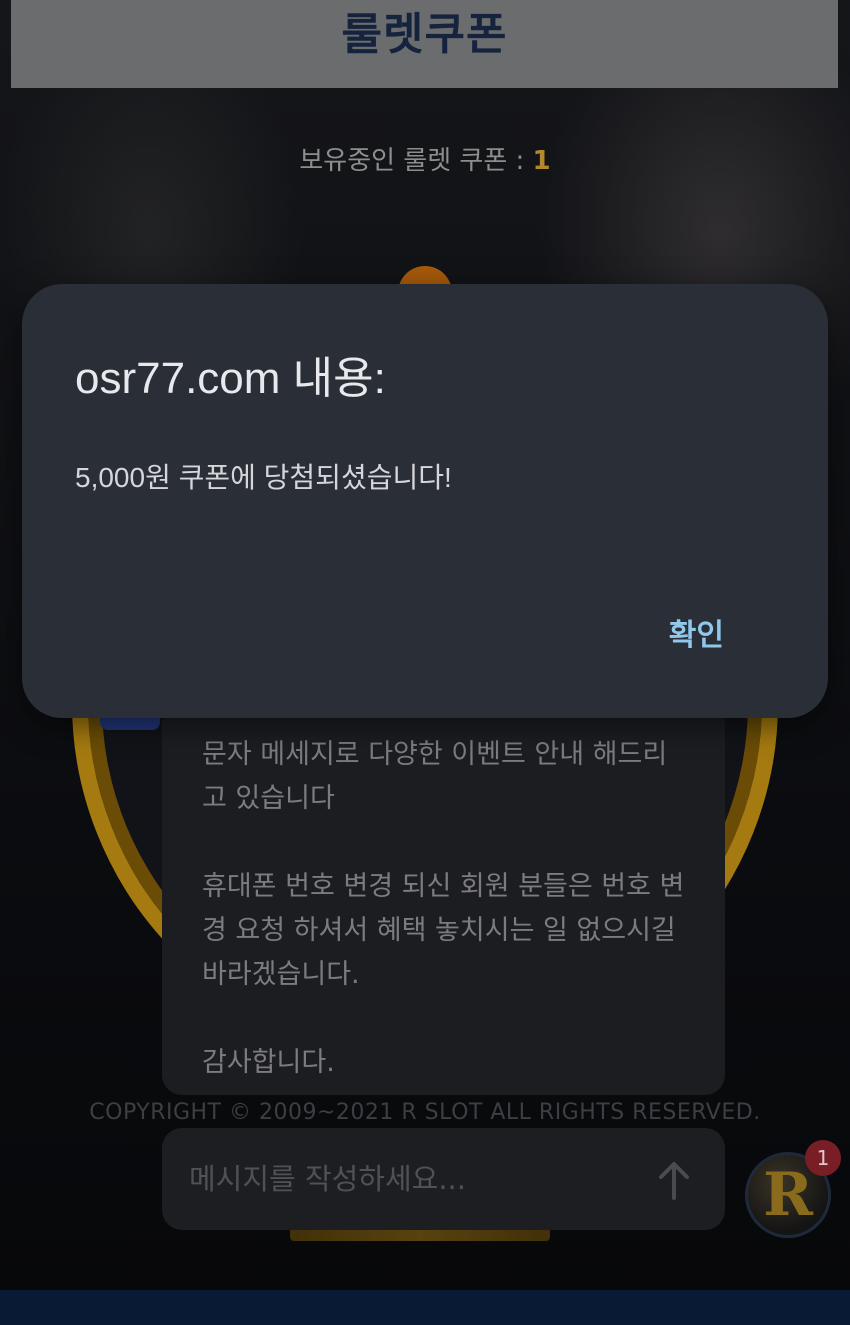 This screenshot has width=850, height=1325. I want to click on coupon-status-label: 보유중인 룰렛 쿠폰 :, so click(416, 161).